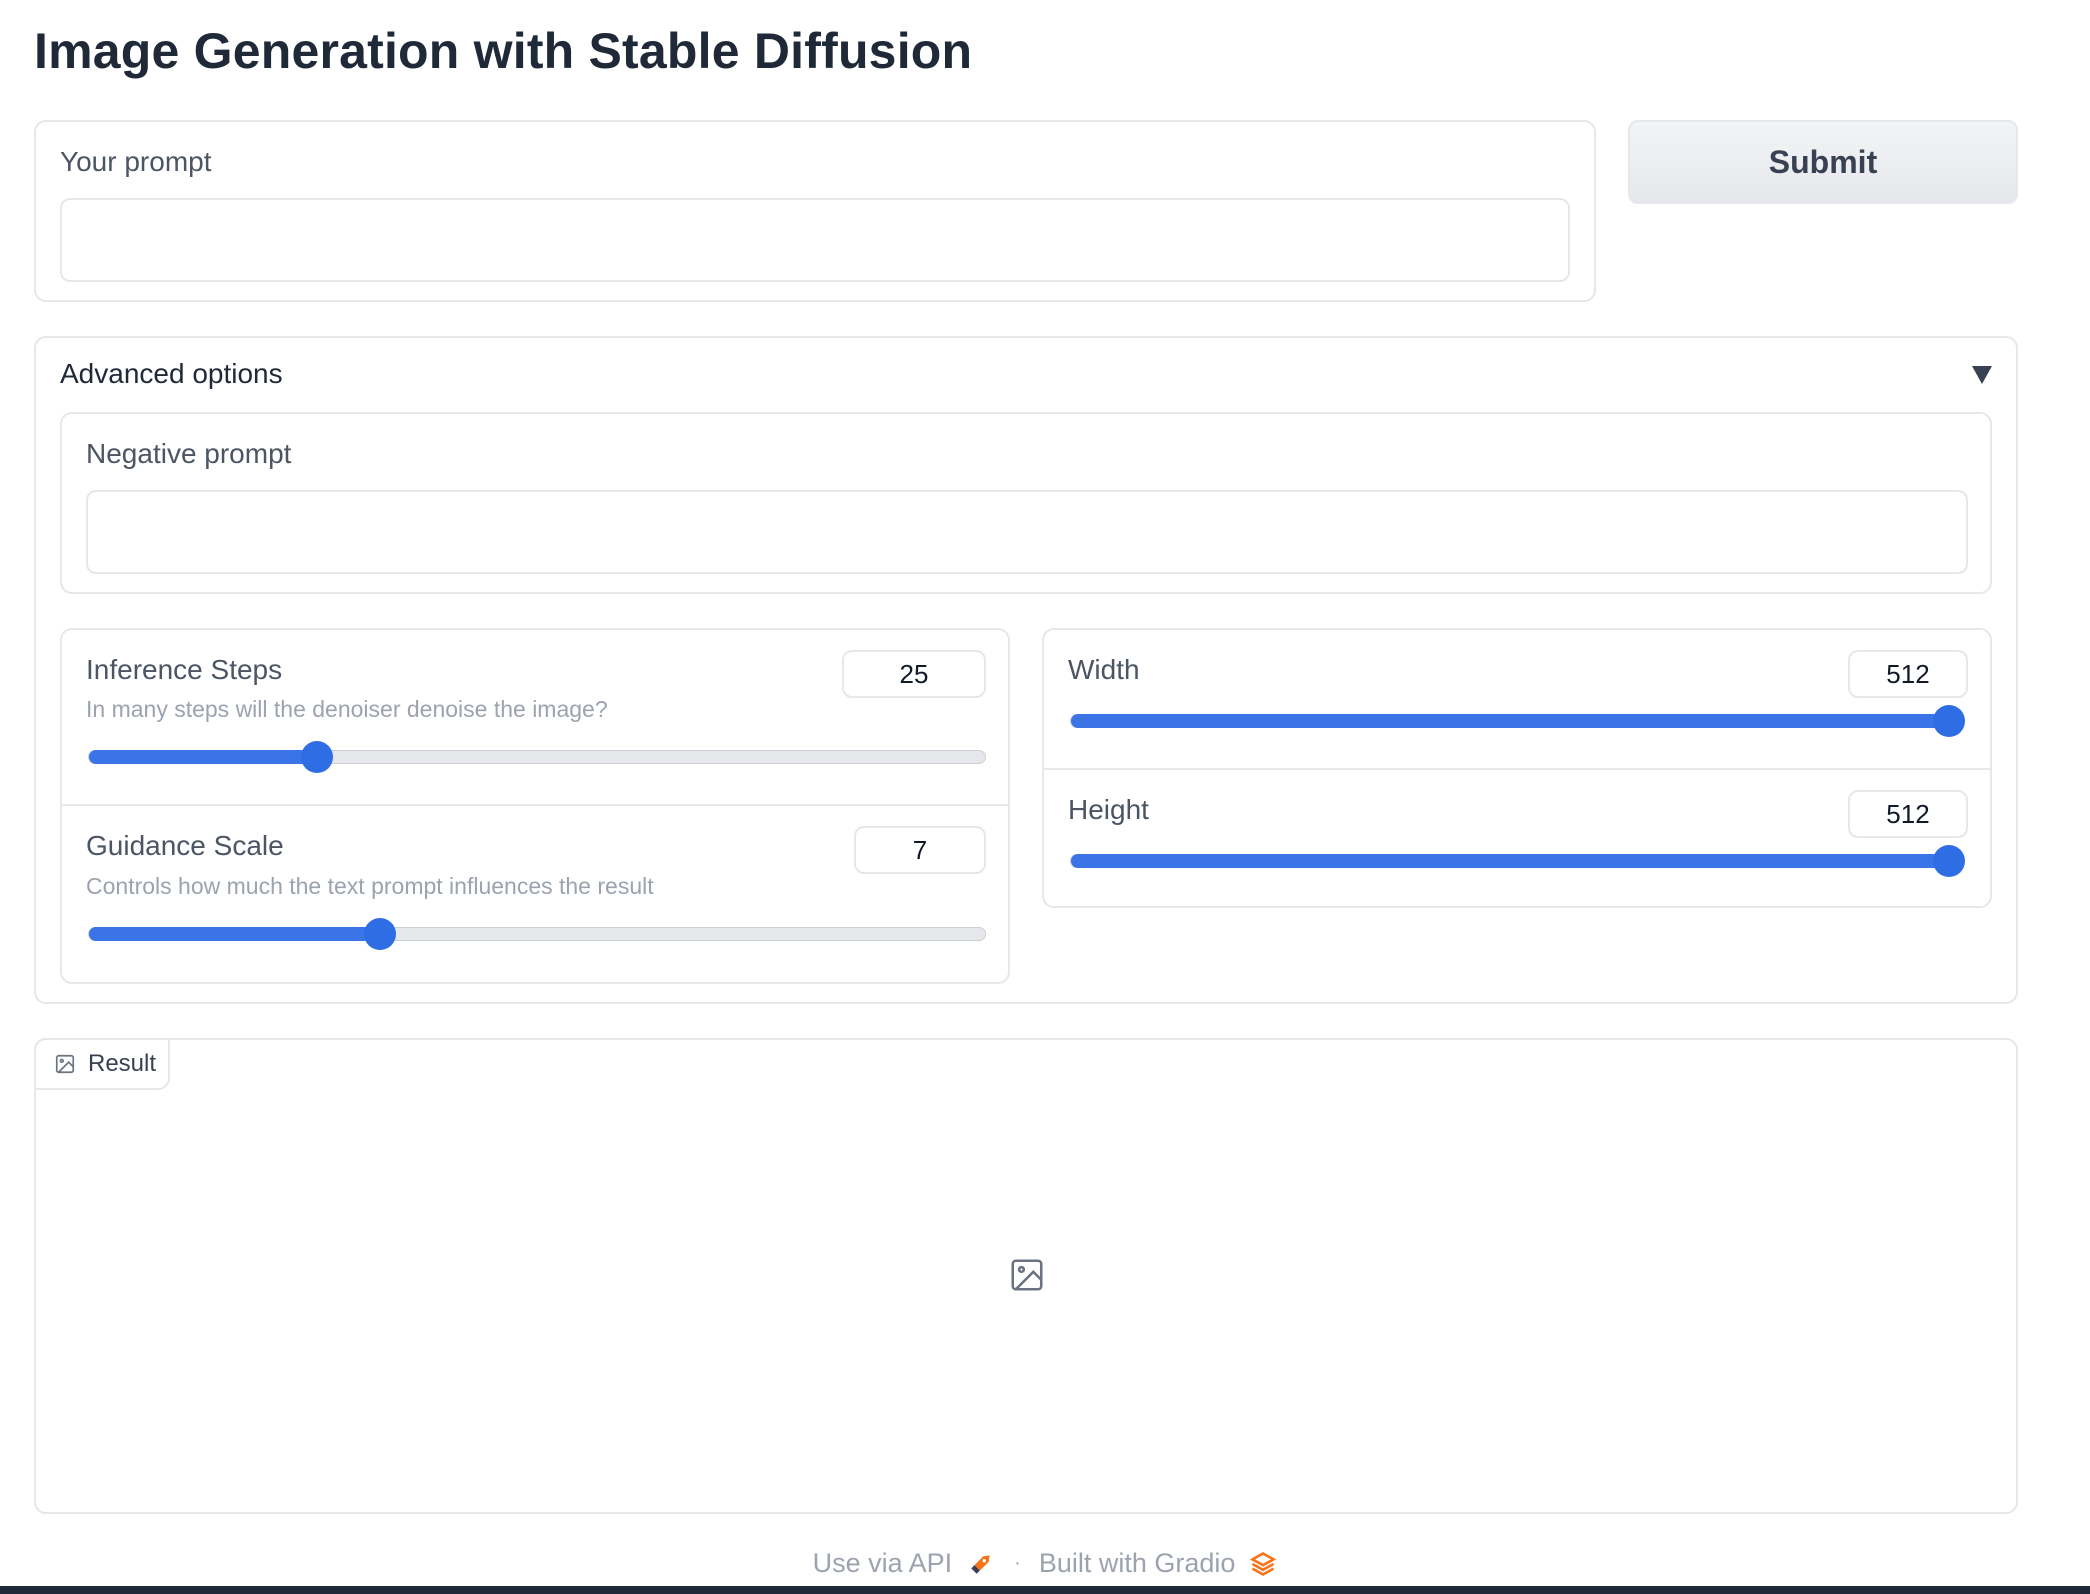 Image resolution: width=2090 pixels, height=1594 pixels. Describe the element at coordinates (503, 51) in the screenshot. I see `page-title: Image Generation with Stable Diffusion` at that location.